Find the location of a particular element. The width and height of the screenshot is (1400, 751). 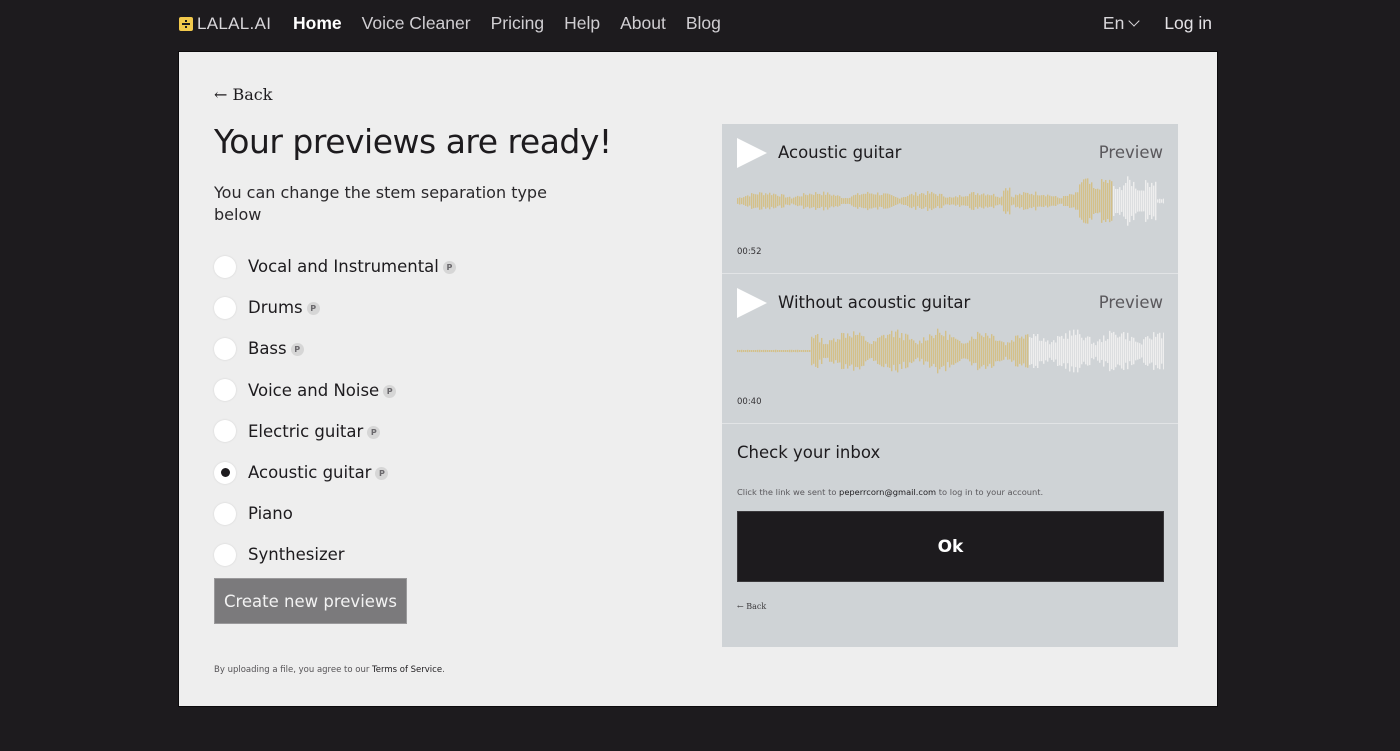

nav-link-blog: Blog is located at coordinates (703, 23).